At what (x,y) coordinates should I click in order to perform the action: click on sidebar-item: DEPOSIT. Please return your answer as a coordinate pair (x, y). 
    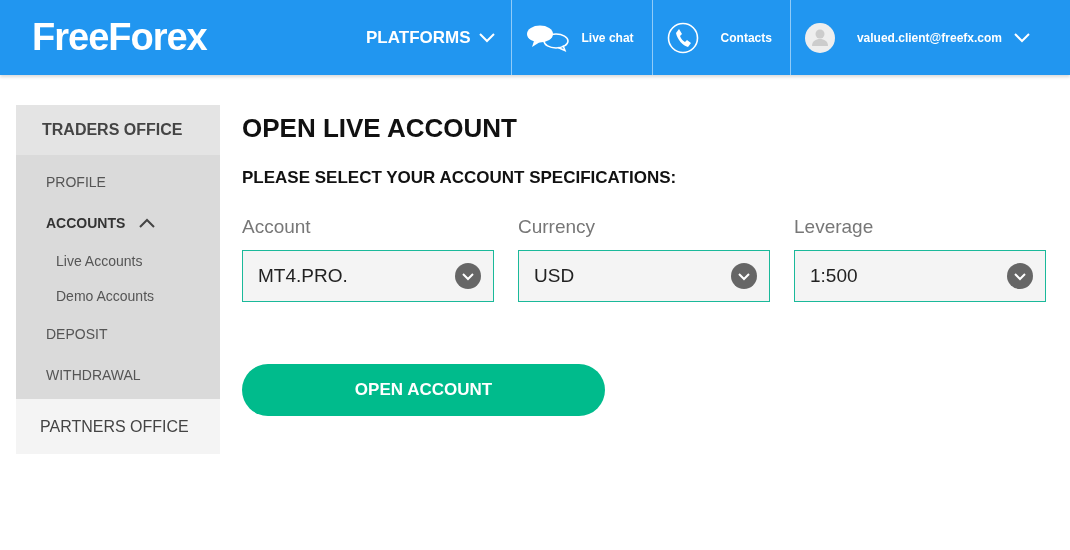
    Looking at the image, I should click on (118, 333).